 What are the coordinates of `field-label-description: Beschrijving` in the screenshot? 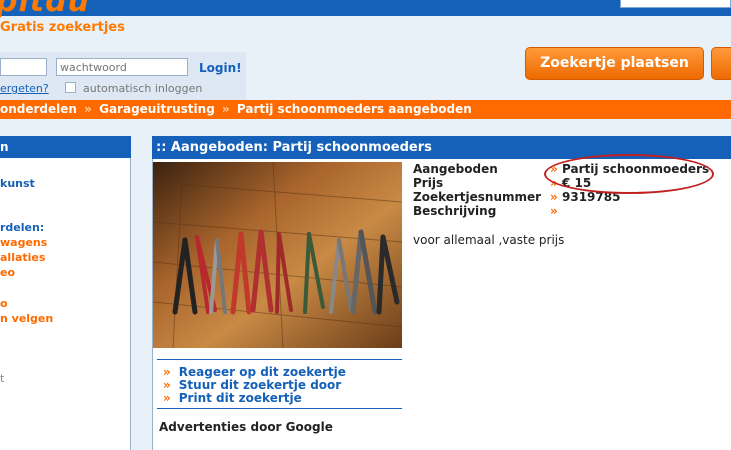 It's located at (455, 211).